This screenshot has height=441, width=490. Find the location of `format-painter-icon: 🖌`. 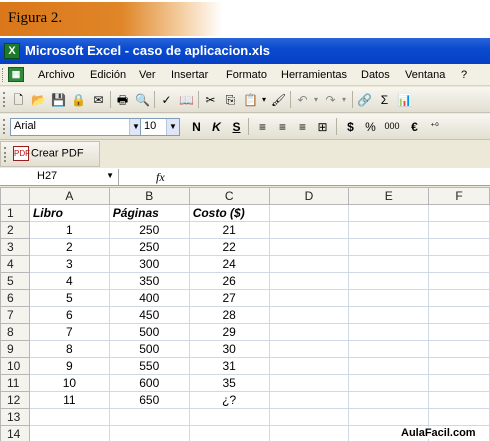

format-painter-icon: 🖌 is located at coordinates (278, 99).